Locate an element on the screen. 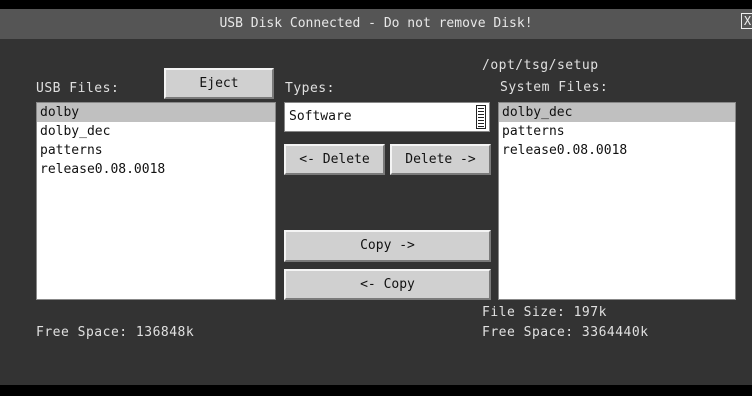 Image resolution: width=752 pixels, height=396 pixels. close-button: X is located at coordinates (746, 21).